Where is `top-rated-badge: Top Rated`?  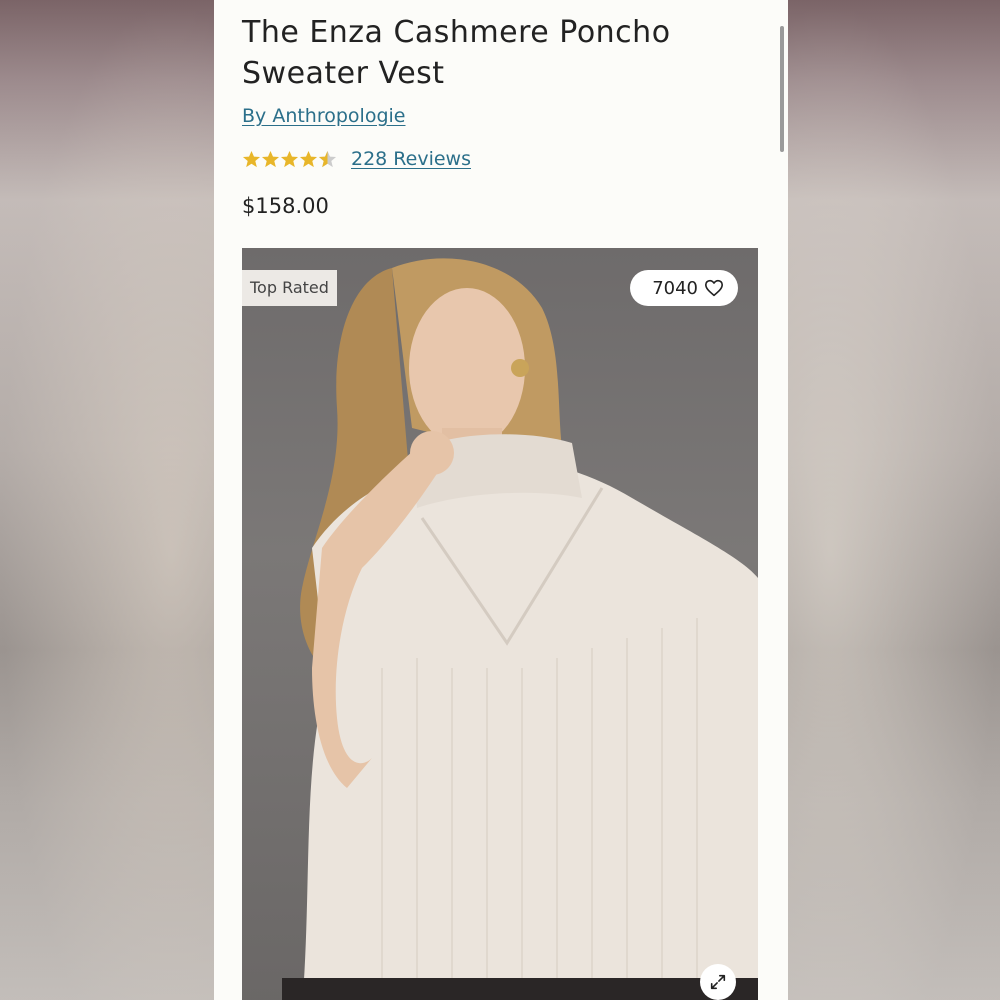 top-rated-badge: Top Rated is located at coordinates (289, 288).